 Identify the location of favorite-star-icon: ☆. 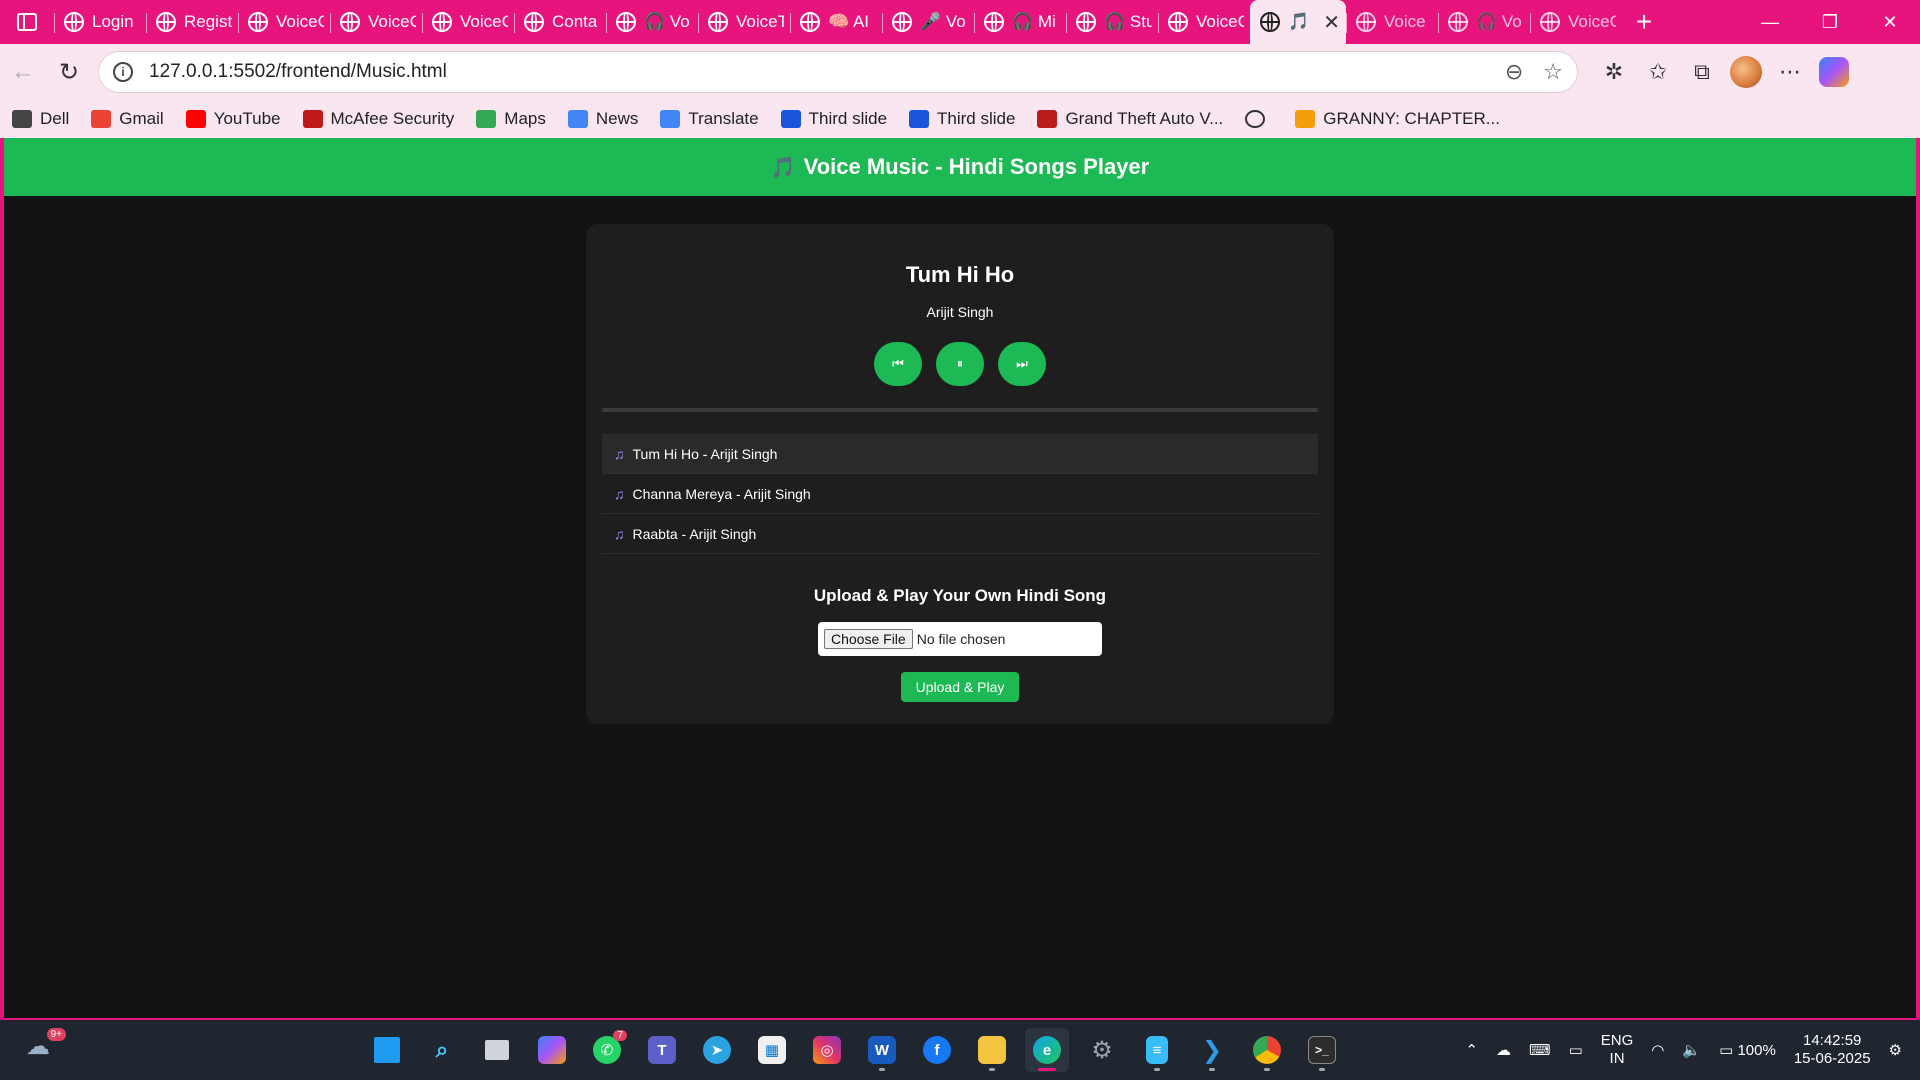
(1553, 72).